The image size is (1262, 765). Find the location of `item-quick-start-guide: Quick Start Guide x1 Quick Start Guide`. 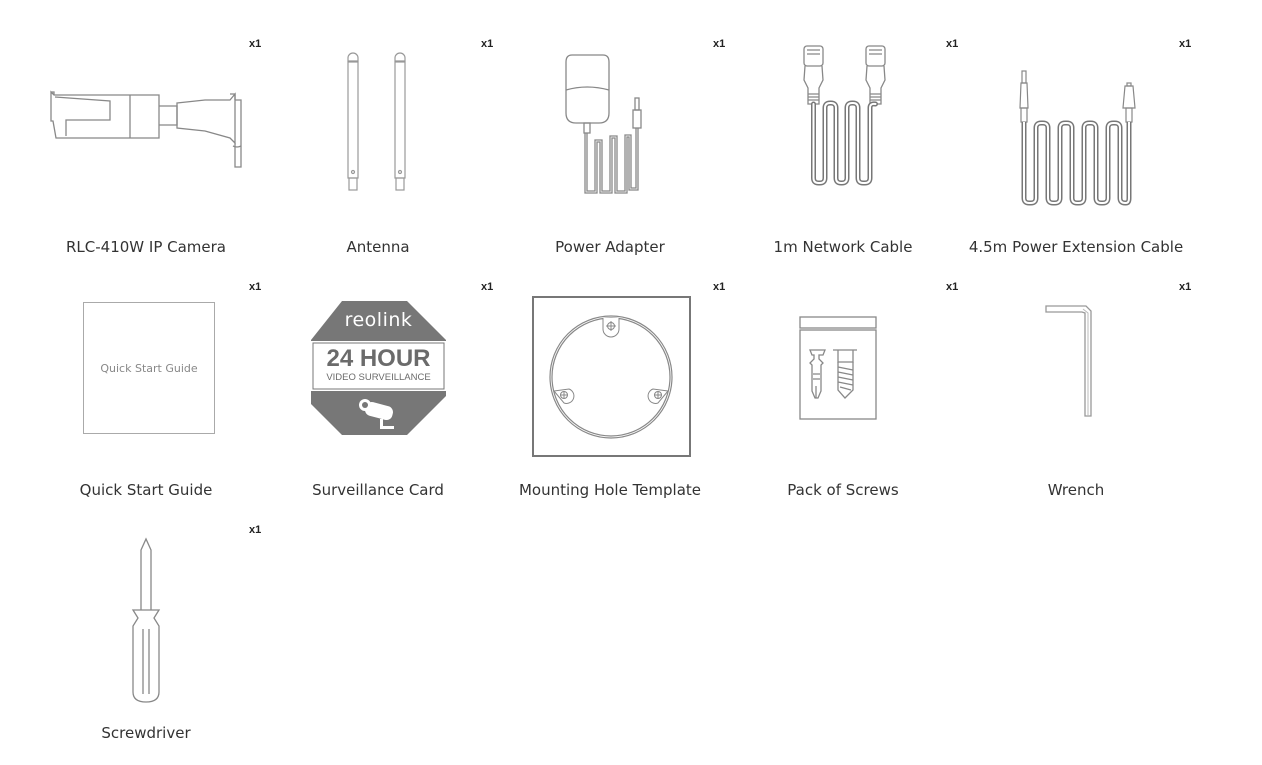

item-quick-start-guide: Quick Start Guide x1 Quick Start Guide is located at coordinates (146, 392).